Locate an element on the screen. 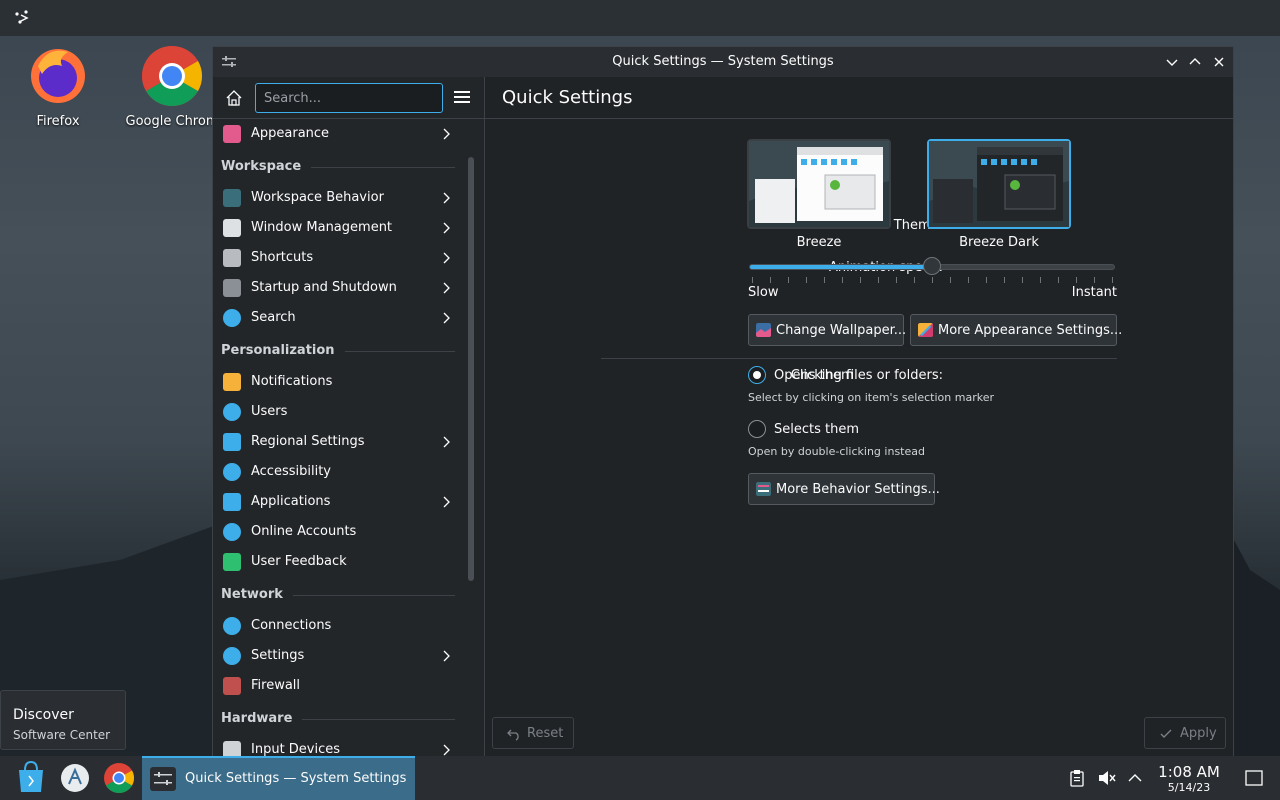 Image resolution: width=1280 pixels, height=800 pixels. sidebar-item-users: Users is located at coordinates (338, 412).